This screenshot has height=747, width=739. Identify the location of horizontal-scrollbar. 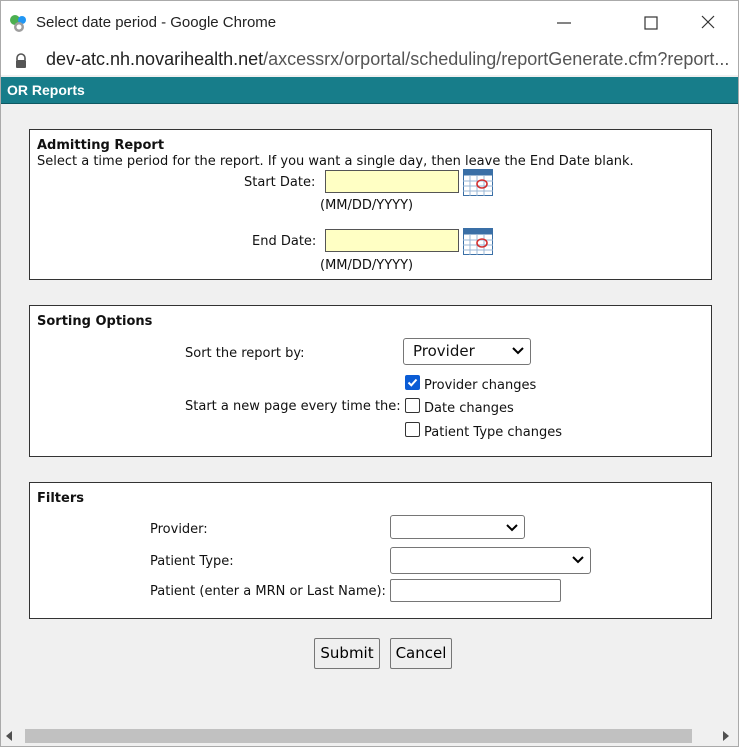
(369, 736).